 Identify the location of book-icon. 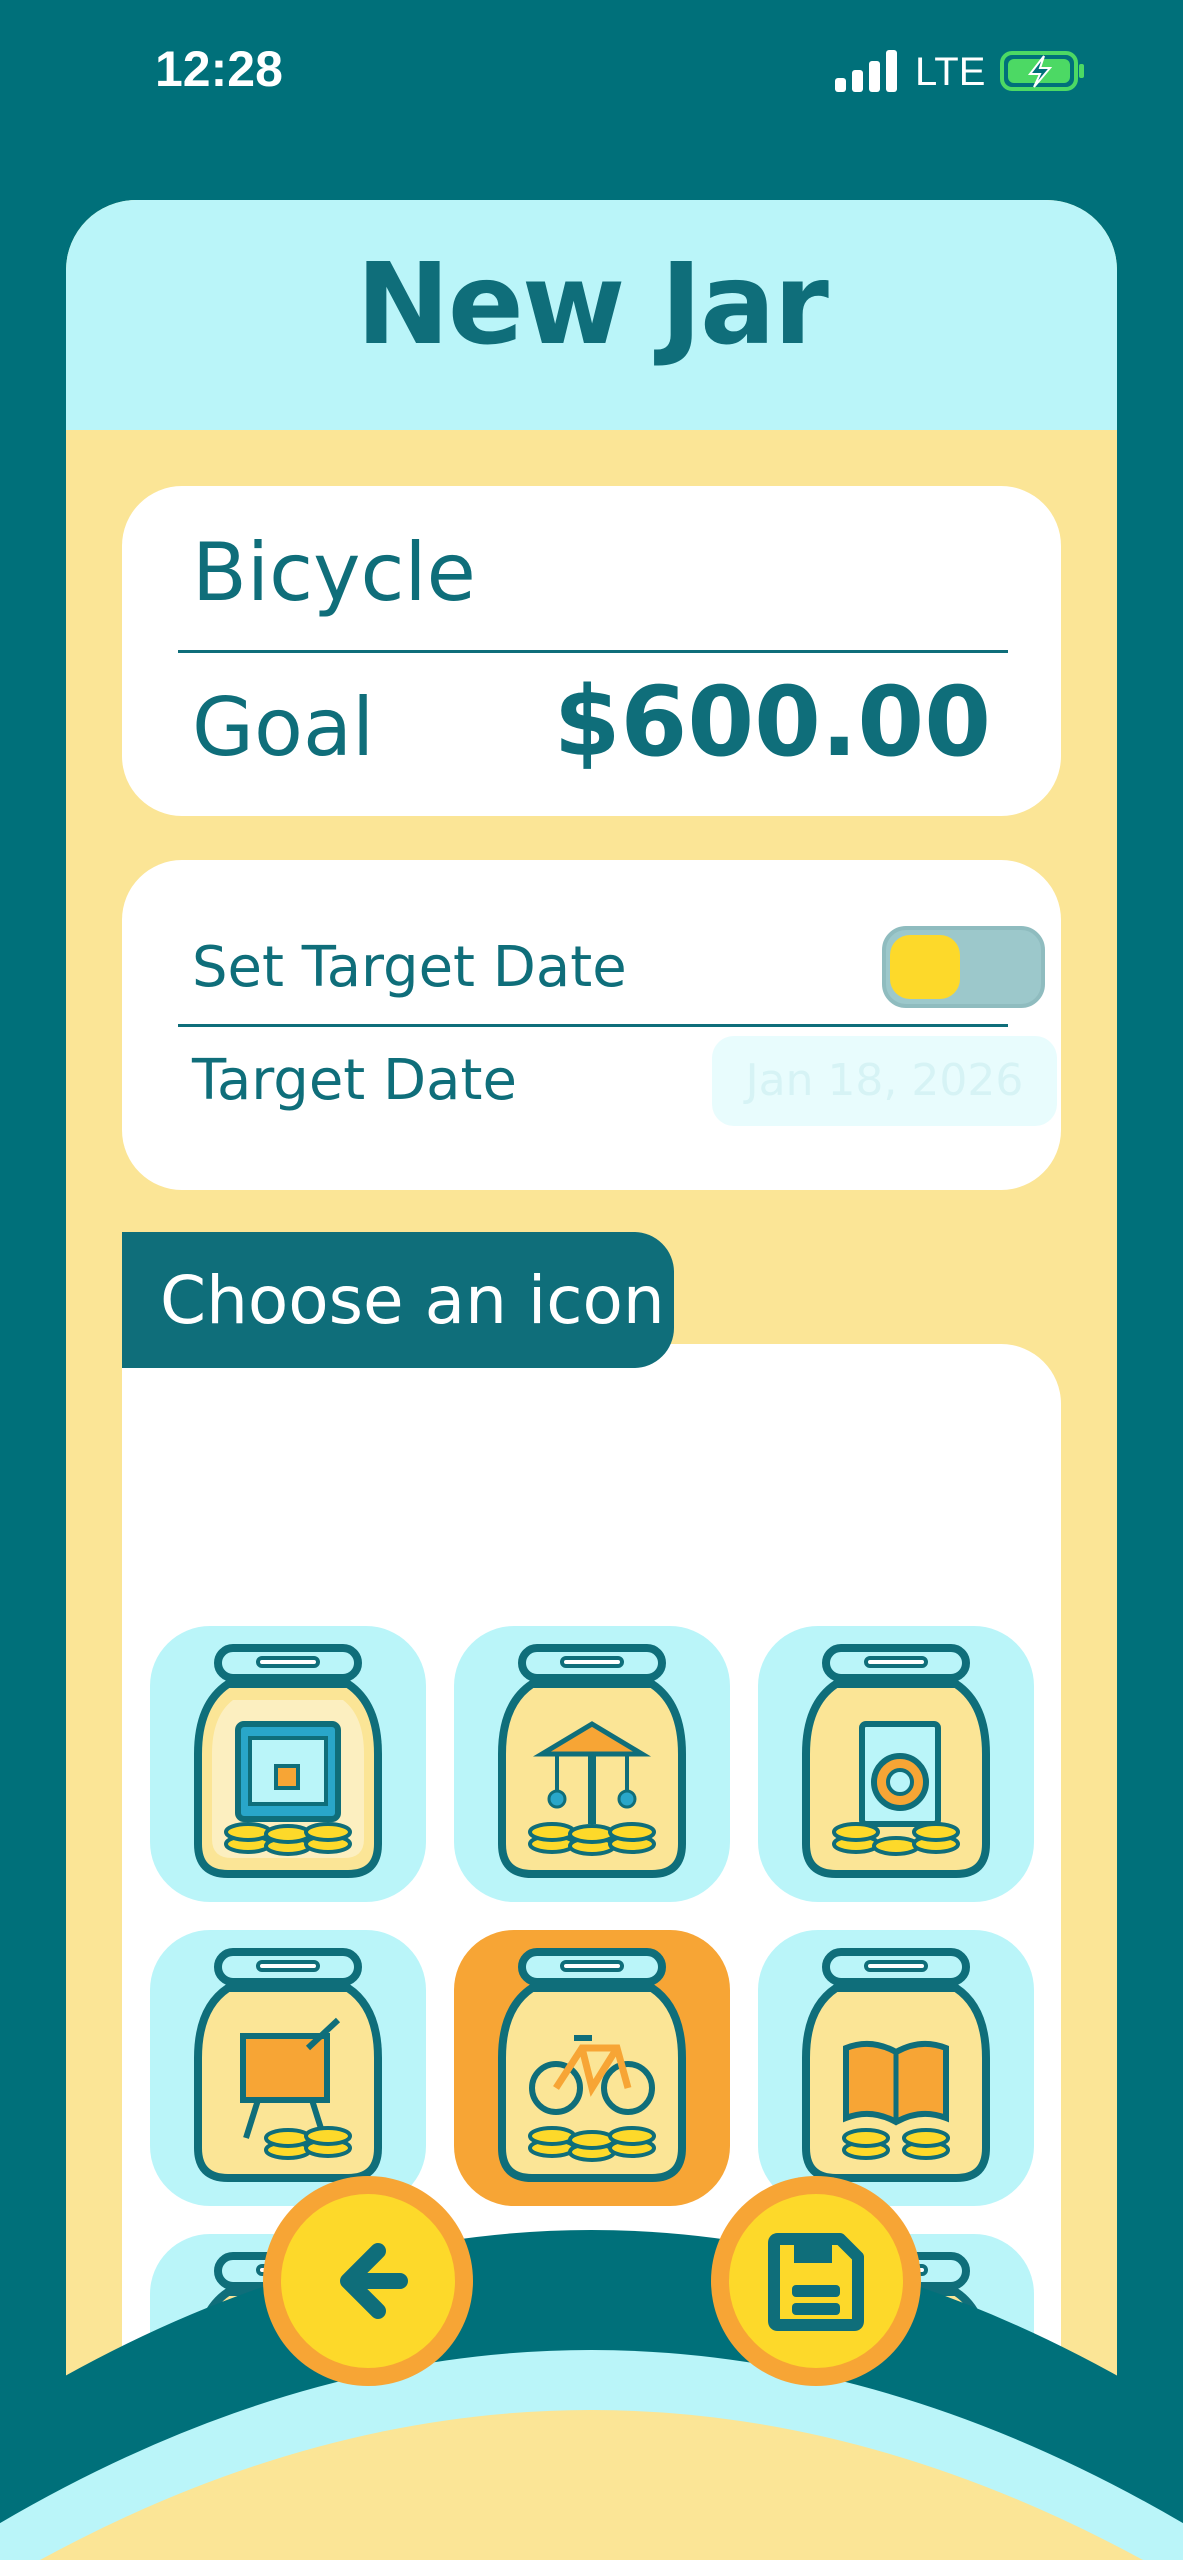
(896, 2065).